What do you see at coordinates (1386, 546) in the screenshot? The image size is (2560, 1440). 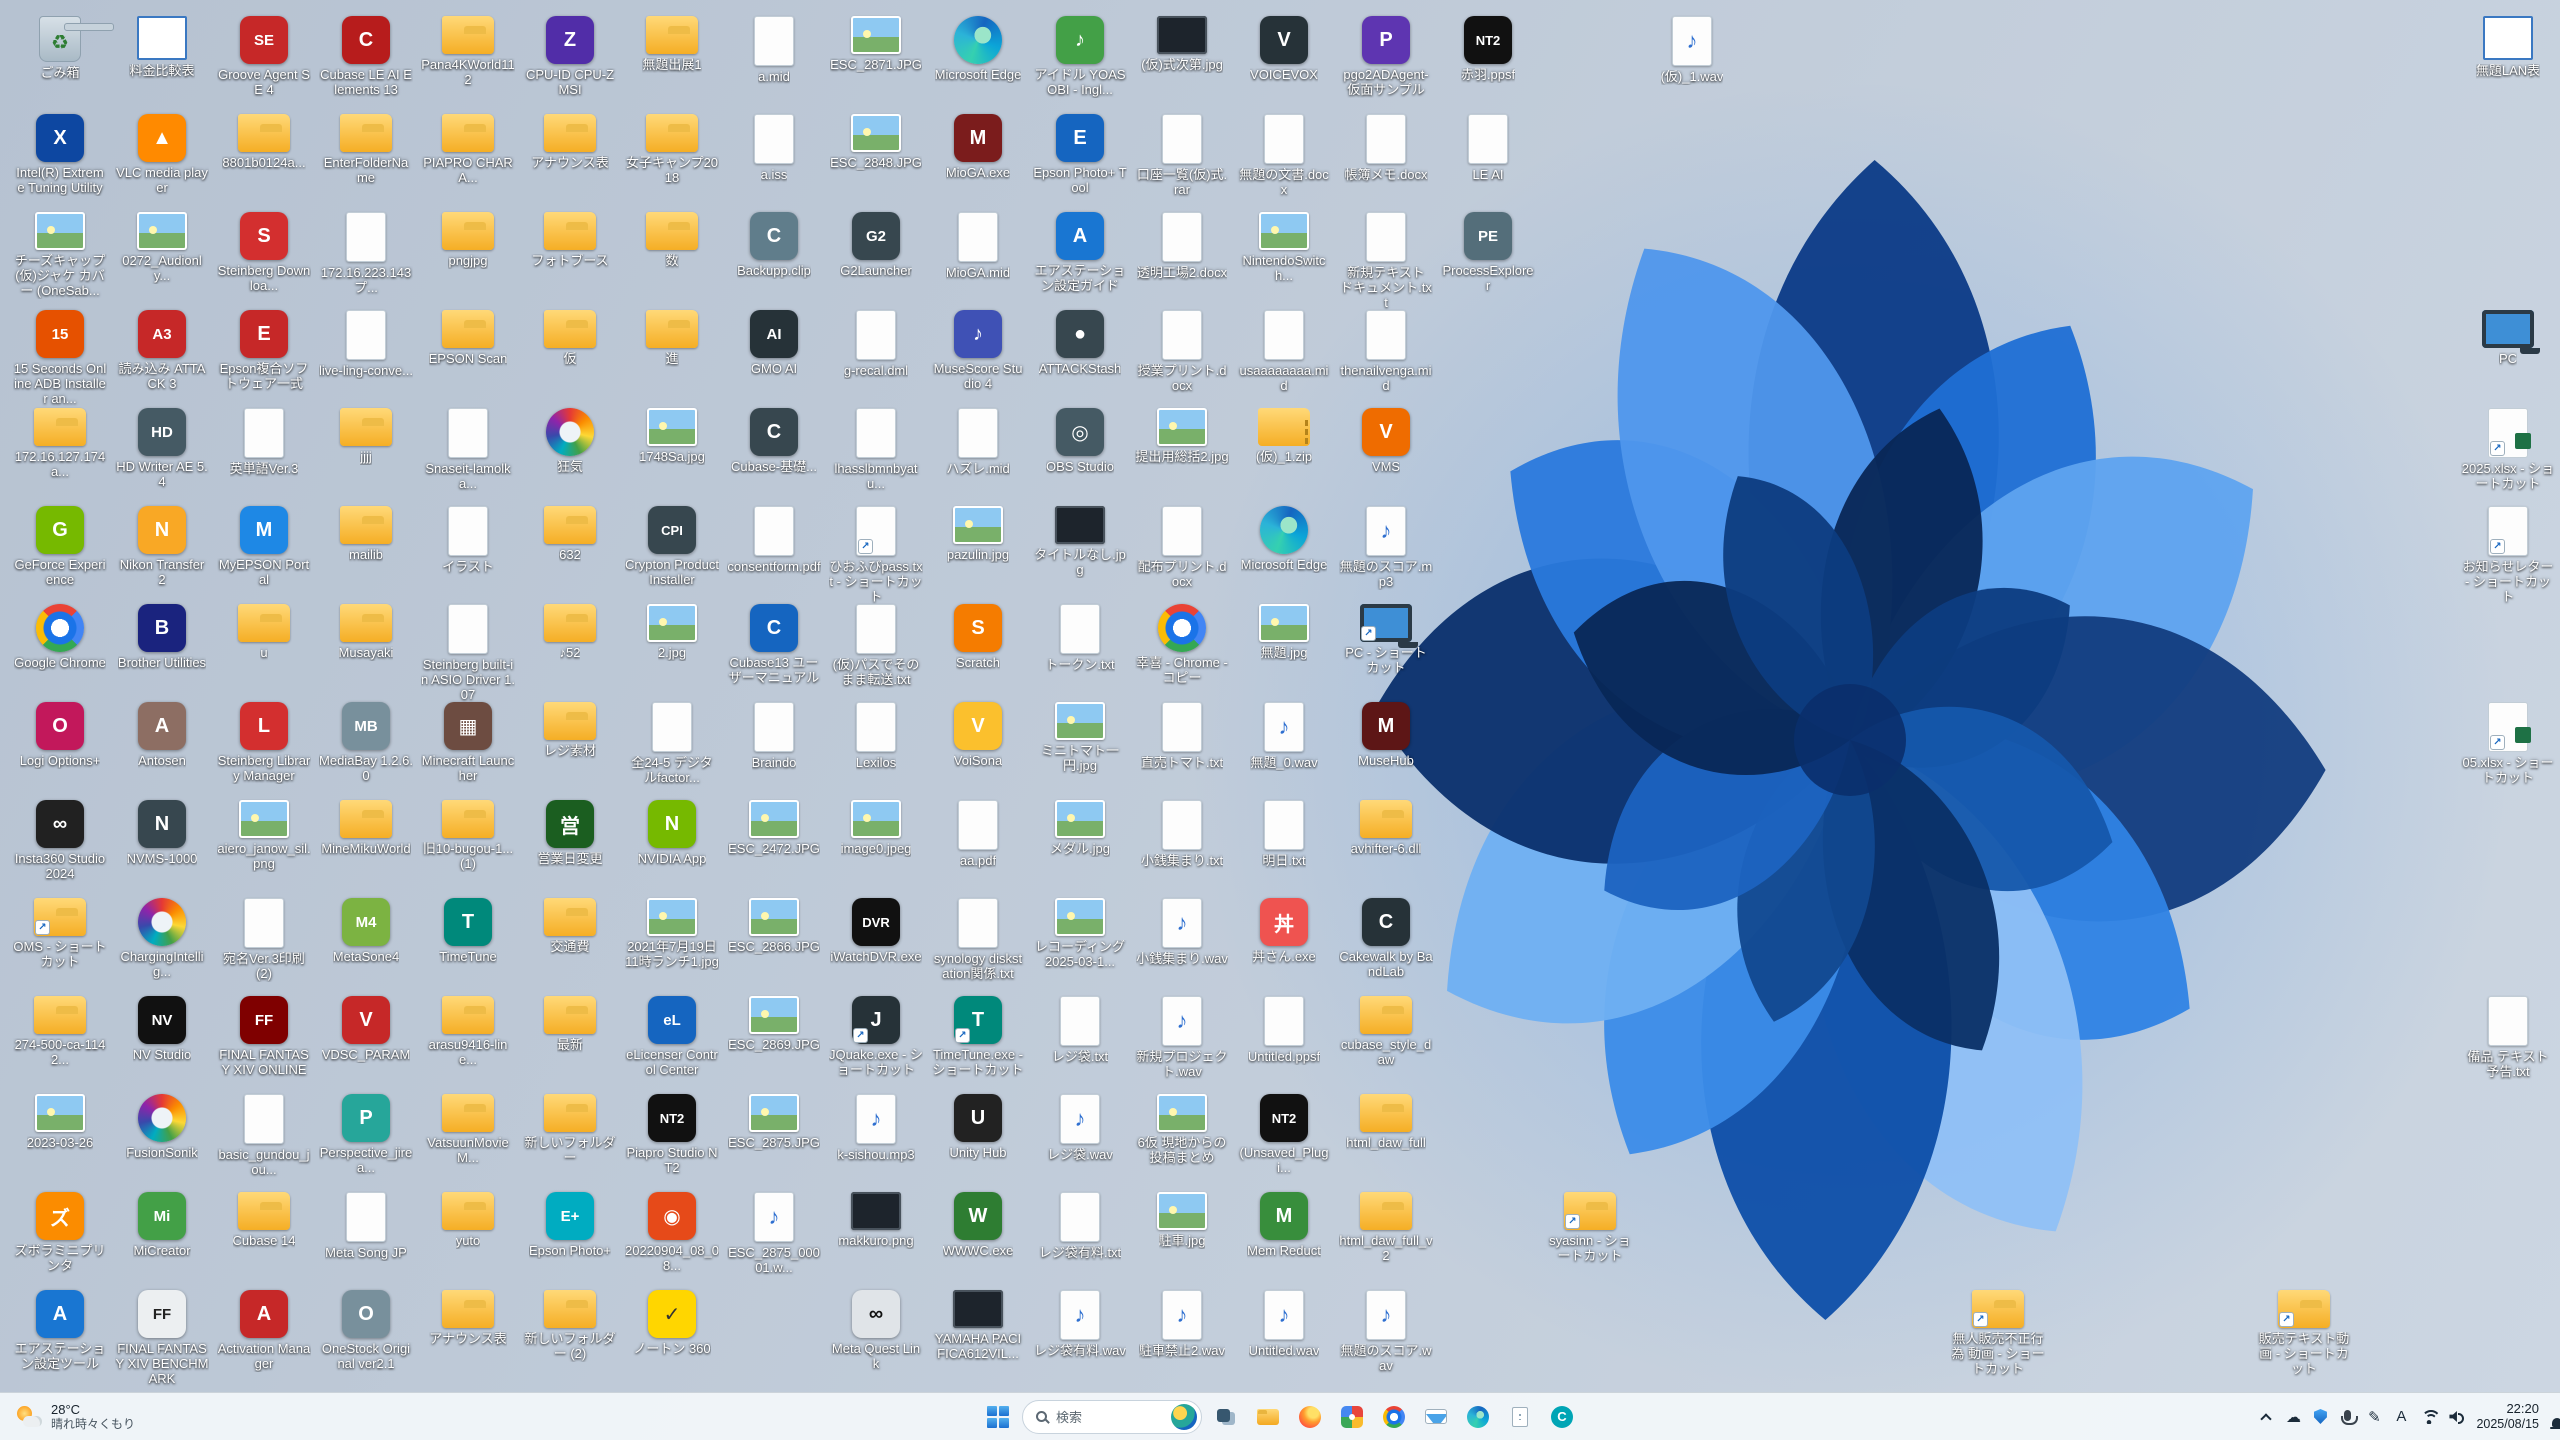 I see `desktop-icon: 無題のスコア.mp3` at bounding box center [1386, 546].